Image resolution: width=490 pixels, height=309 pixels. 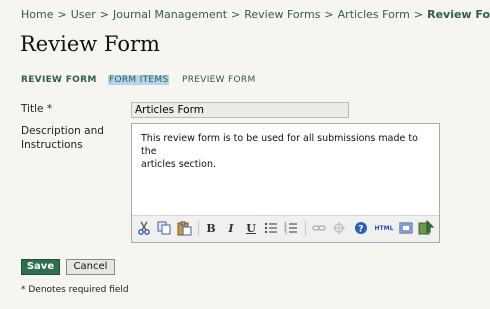 What do you see at coordinates (291, 228) in the screenshot?
I see `numbered-list-icon: 123` at bounding box center [291, 228].